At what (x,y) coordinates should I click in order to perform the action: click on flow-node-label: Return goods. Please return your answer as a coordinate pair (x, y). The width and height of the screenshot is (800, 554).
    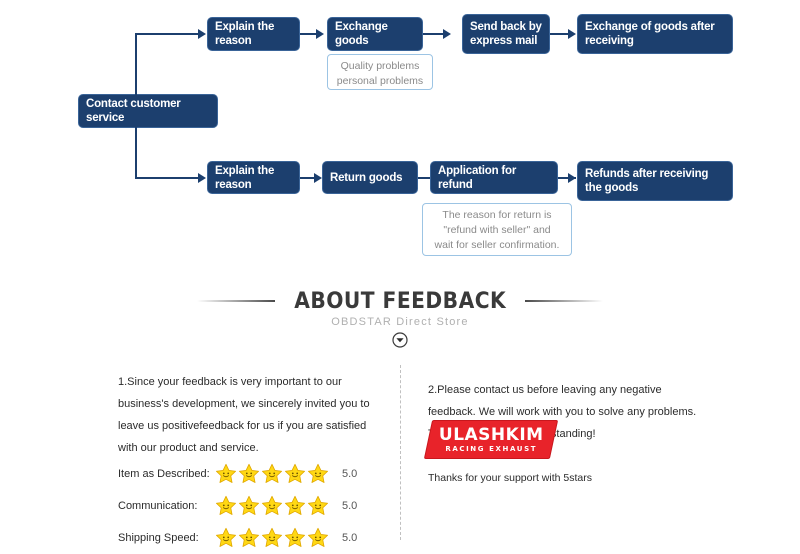
    Looking at the image, I should click on (366, 177).